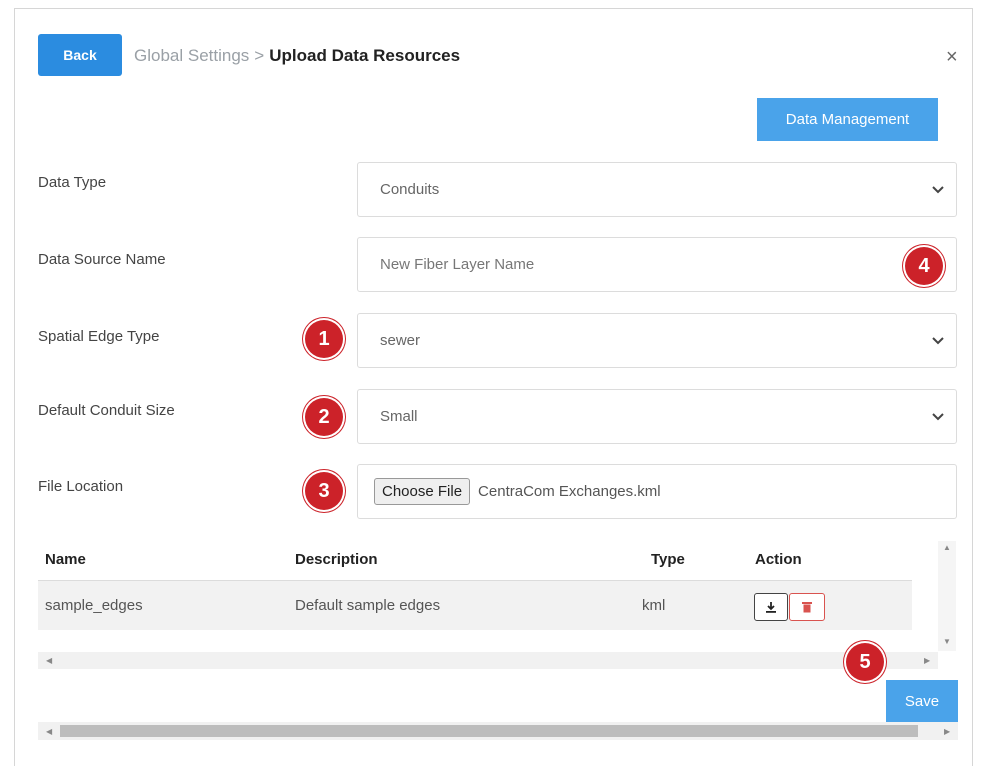  I want to click on callout-badge-5: 5, so click(865, 662).